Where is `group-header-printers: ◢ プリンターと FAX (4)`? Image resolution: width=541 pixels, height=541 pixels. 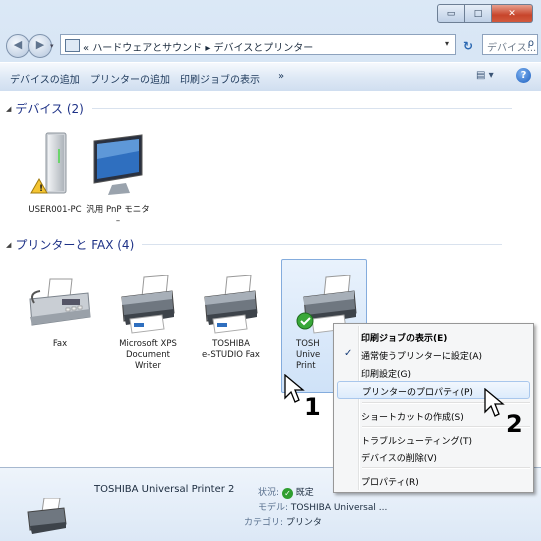 group-header-printers: ◢ プリンターと FAX (4) is located at coordinates (254, 244).